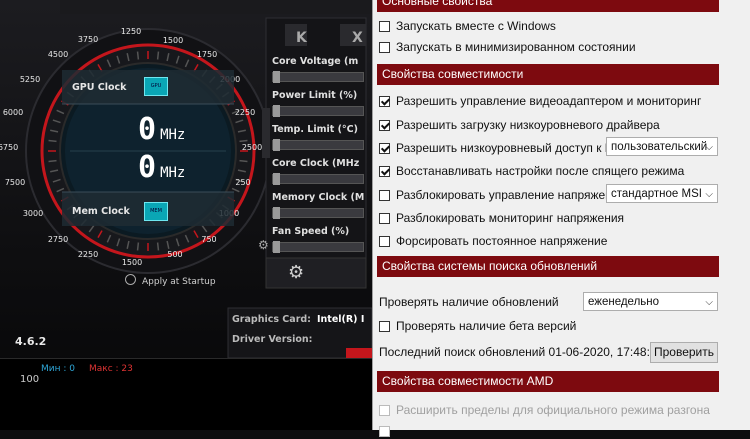 The height and width of the screenshot is (439, 750). Describe the element at coordinates (13, 112) in the screenshot. I see `gauge-tick-label: 6000` at that location.